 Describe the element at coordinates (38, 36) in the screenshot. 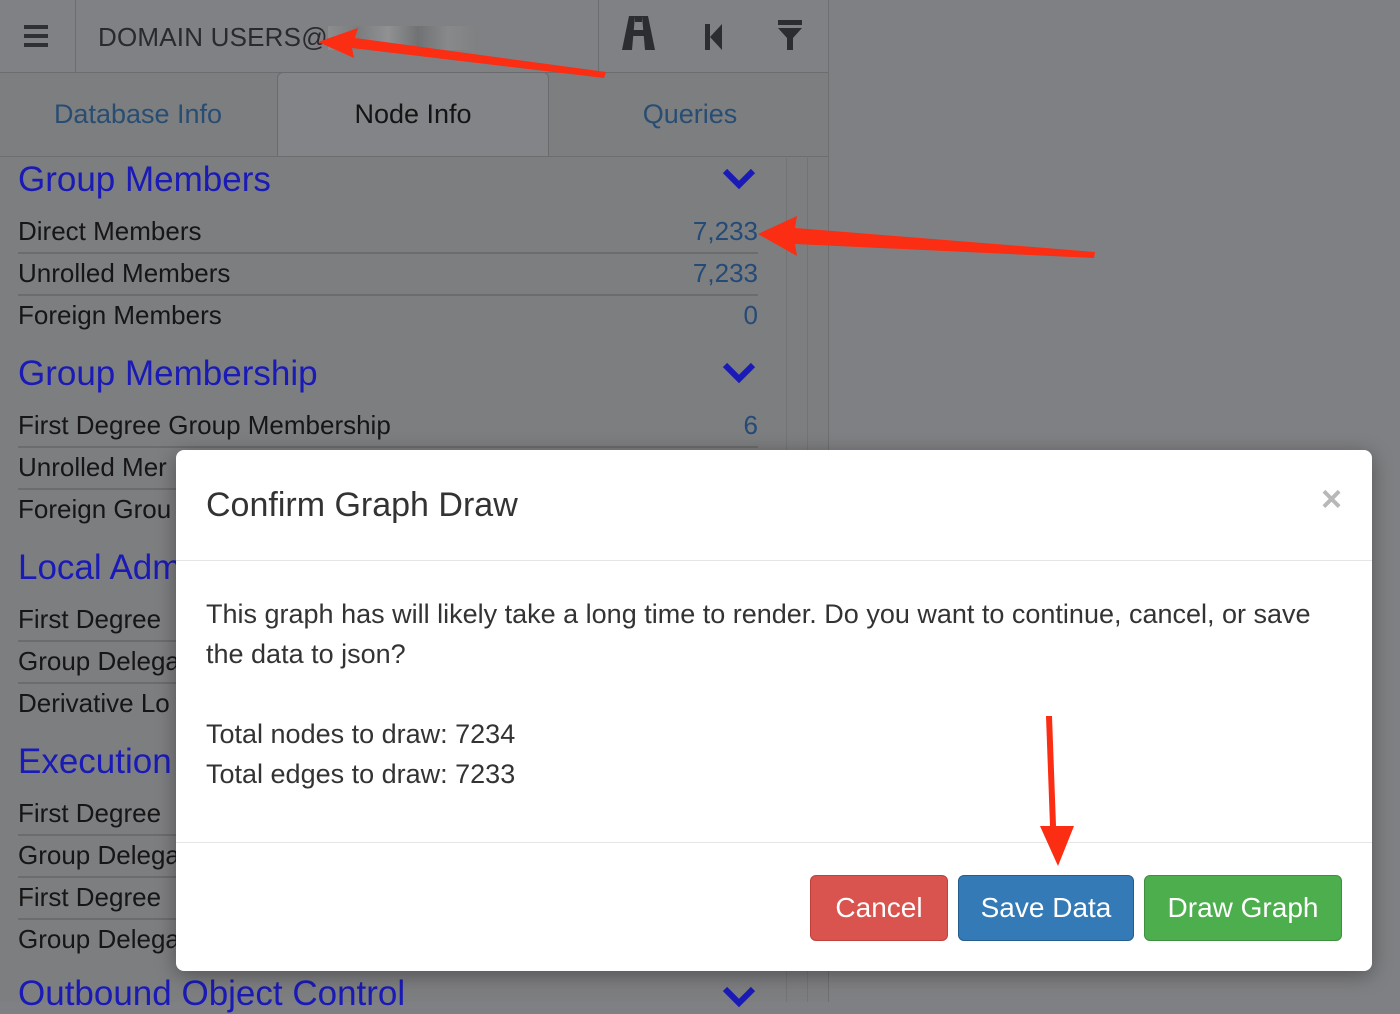

I see `menu-button` at that location.